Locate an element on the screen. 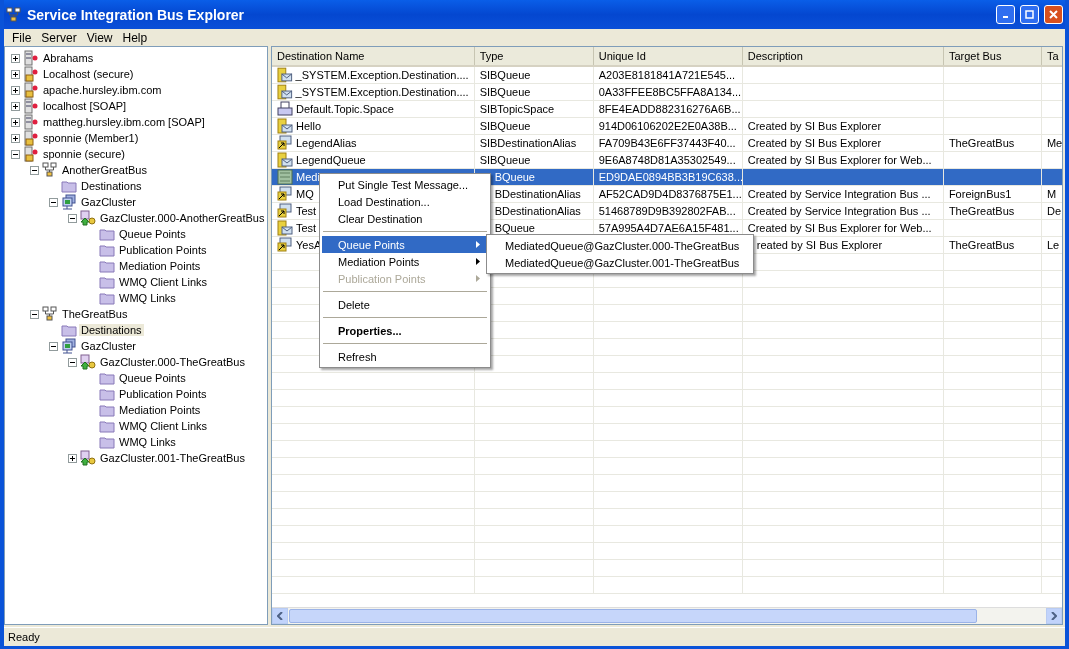 The width and height of the screenshot is (1069, 649). table-cell: LegendAlias is located at coordinates (326, 143).